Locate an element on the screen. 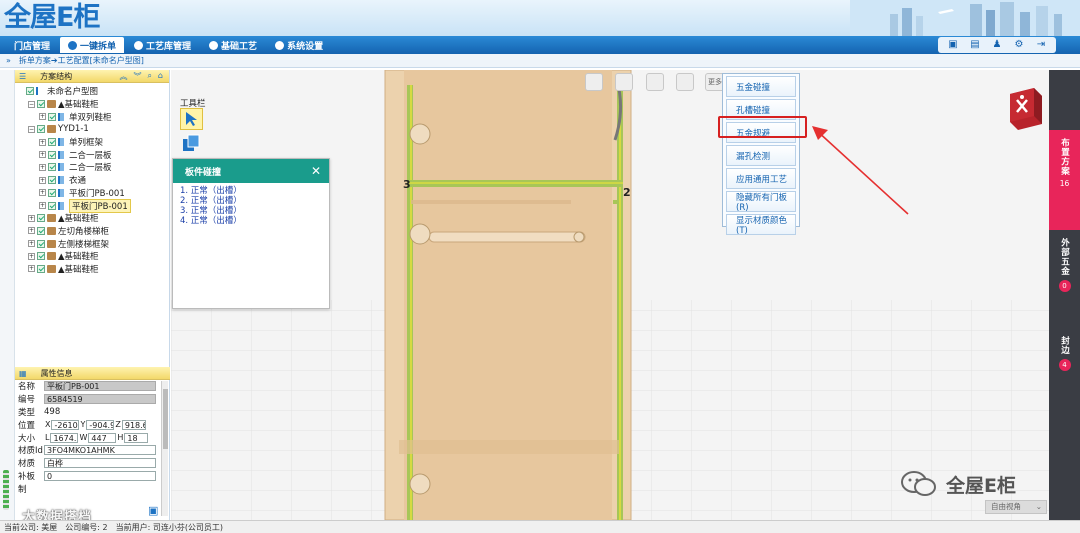 The width and height of the screenshot is (1080, 533). material-field: 白桦 is located at coordinates (100, 463).